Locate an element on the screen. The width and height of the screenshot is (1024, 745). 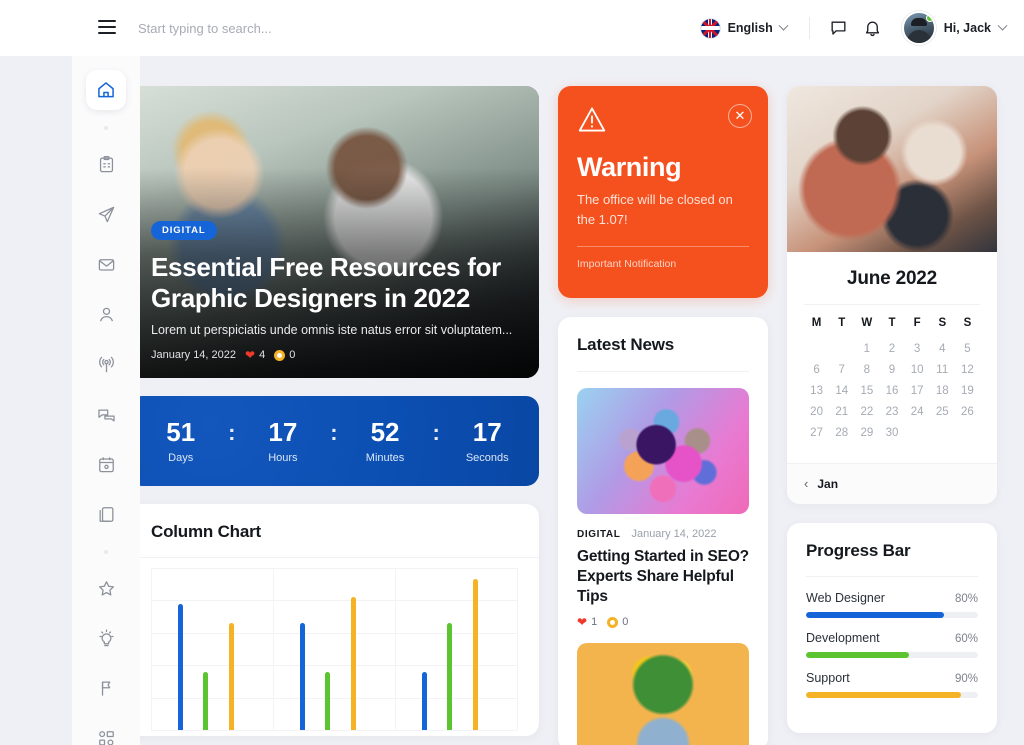
latest-news-title: Latest News is located at coordinates (626, 344).